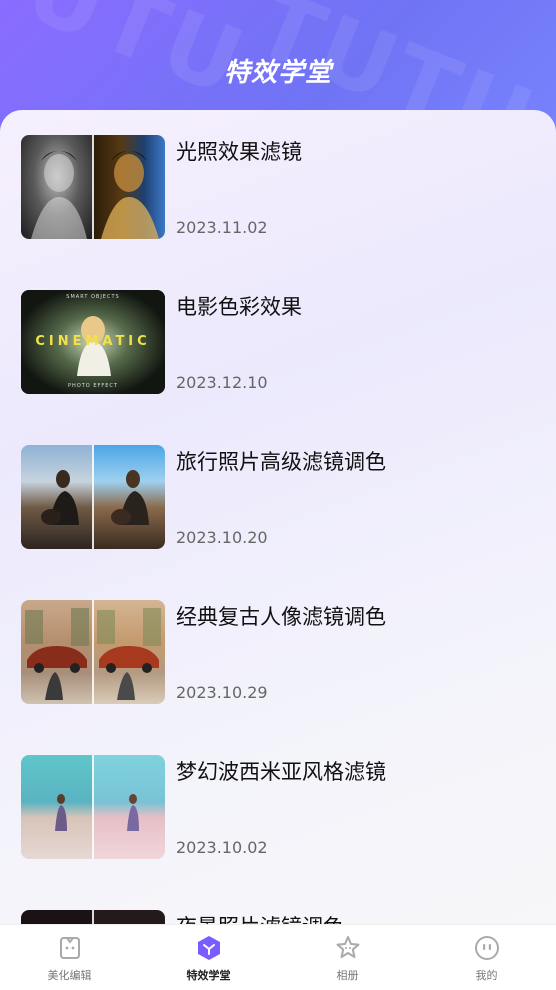 The image size is (556, 990). Describe the element at coordinates (347, 975) in the screenshot. I see `tab-label: 相册` at that location.